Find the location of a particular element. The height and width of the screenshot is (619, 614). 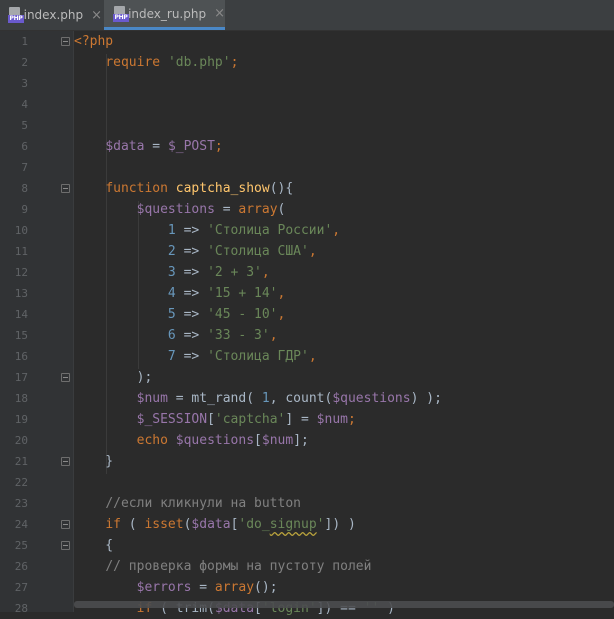

code-token: require is located at coordinates (133, 62).